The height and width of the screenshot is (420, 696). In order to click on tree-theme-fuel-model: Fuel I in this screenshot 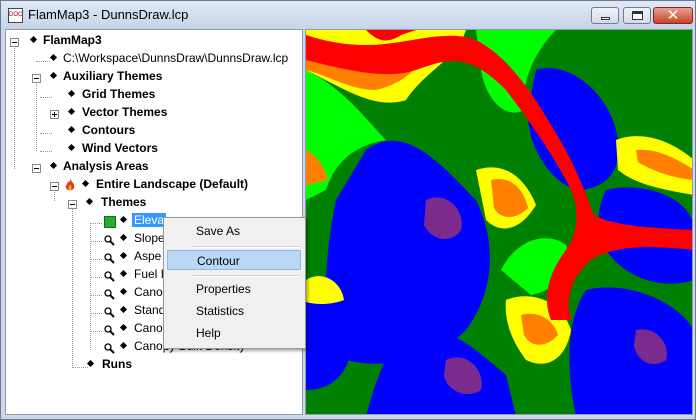, I will do `click(149, 274)`.